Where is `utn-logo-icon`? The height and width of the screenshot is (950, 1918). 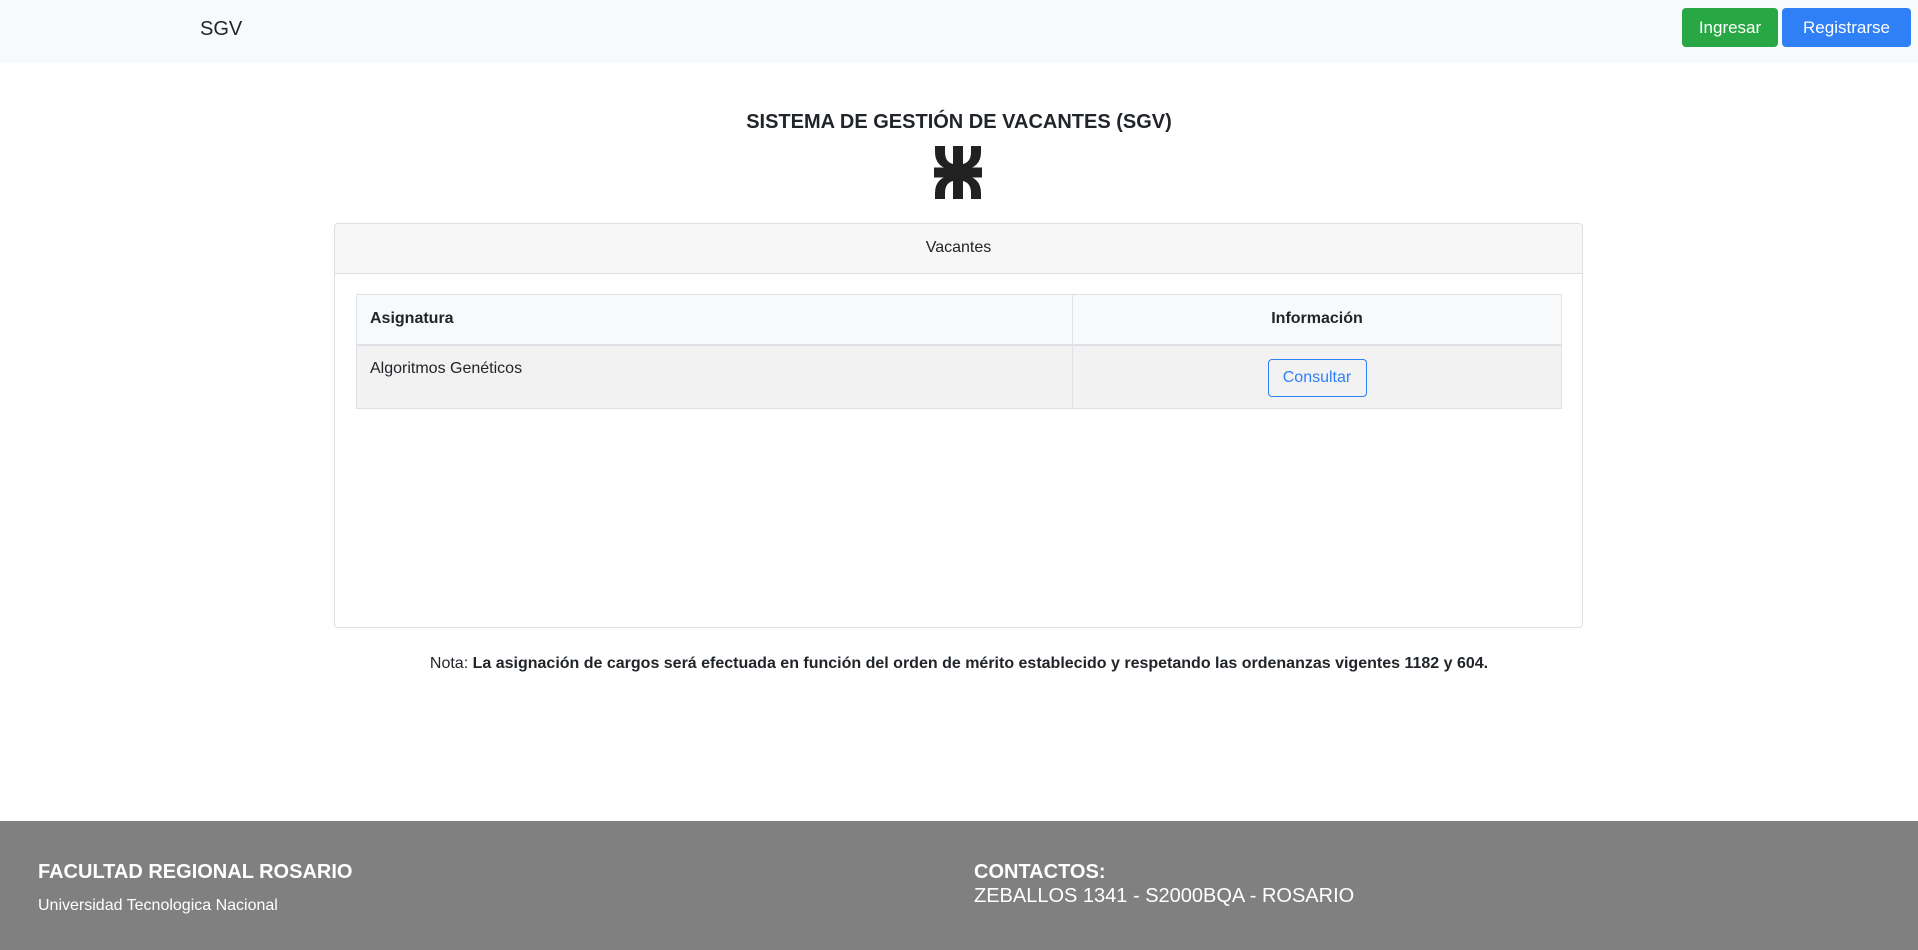 utn-logo-icon is located at coordinates (958, 172).